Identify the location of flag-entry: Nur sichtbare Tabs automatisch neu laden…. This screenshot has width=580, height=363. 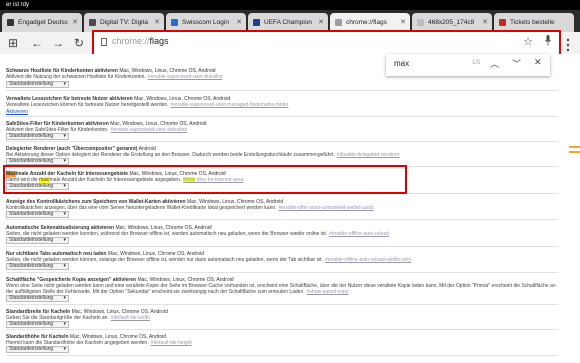
(282, 260).